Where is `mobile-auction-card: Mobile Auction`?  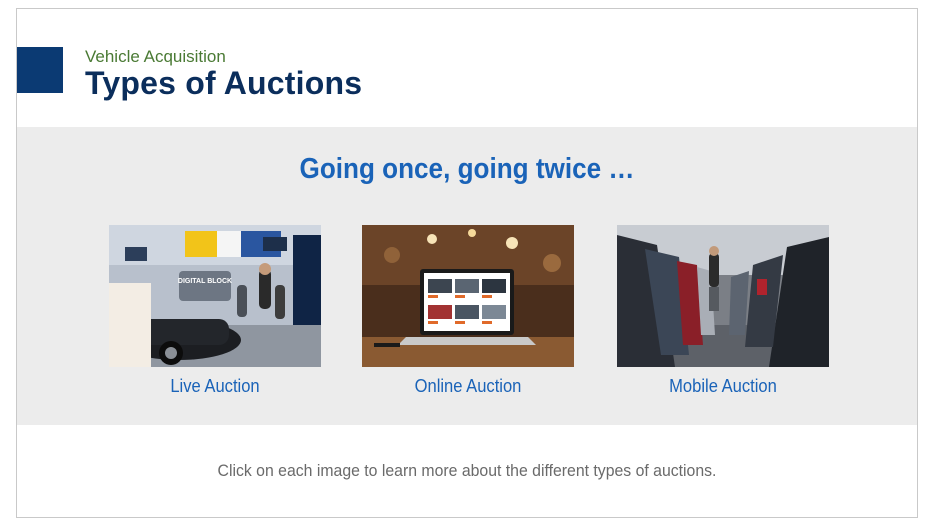
mobile-auction-card: Mobile Auction is located at coordinates (723, 311).